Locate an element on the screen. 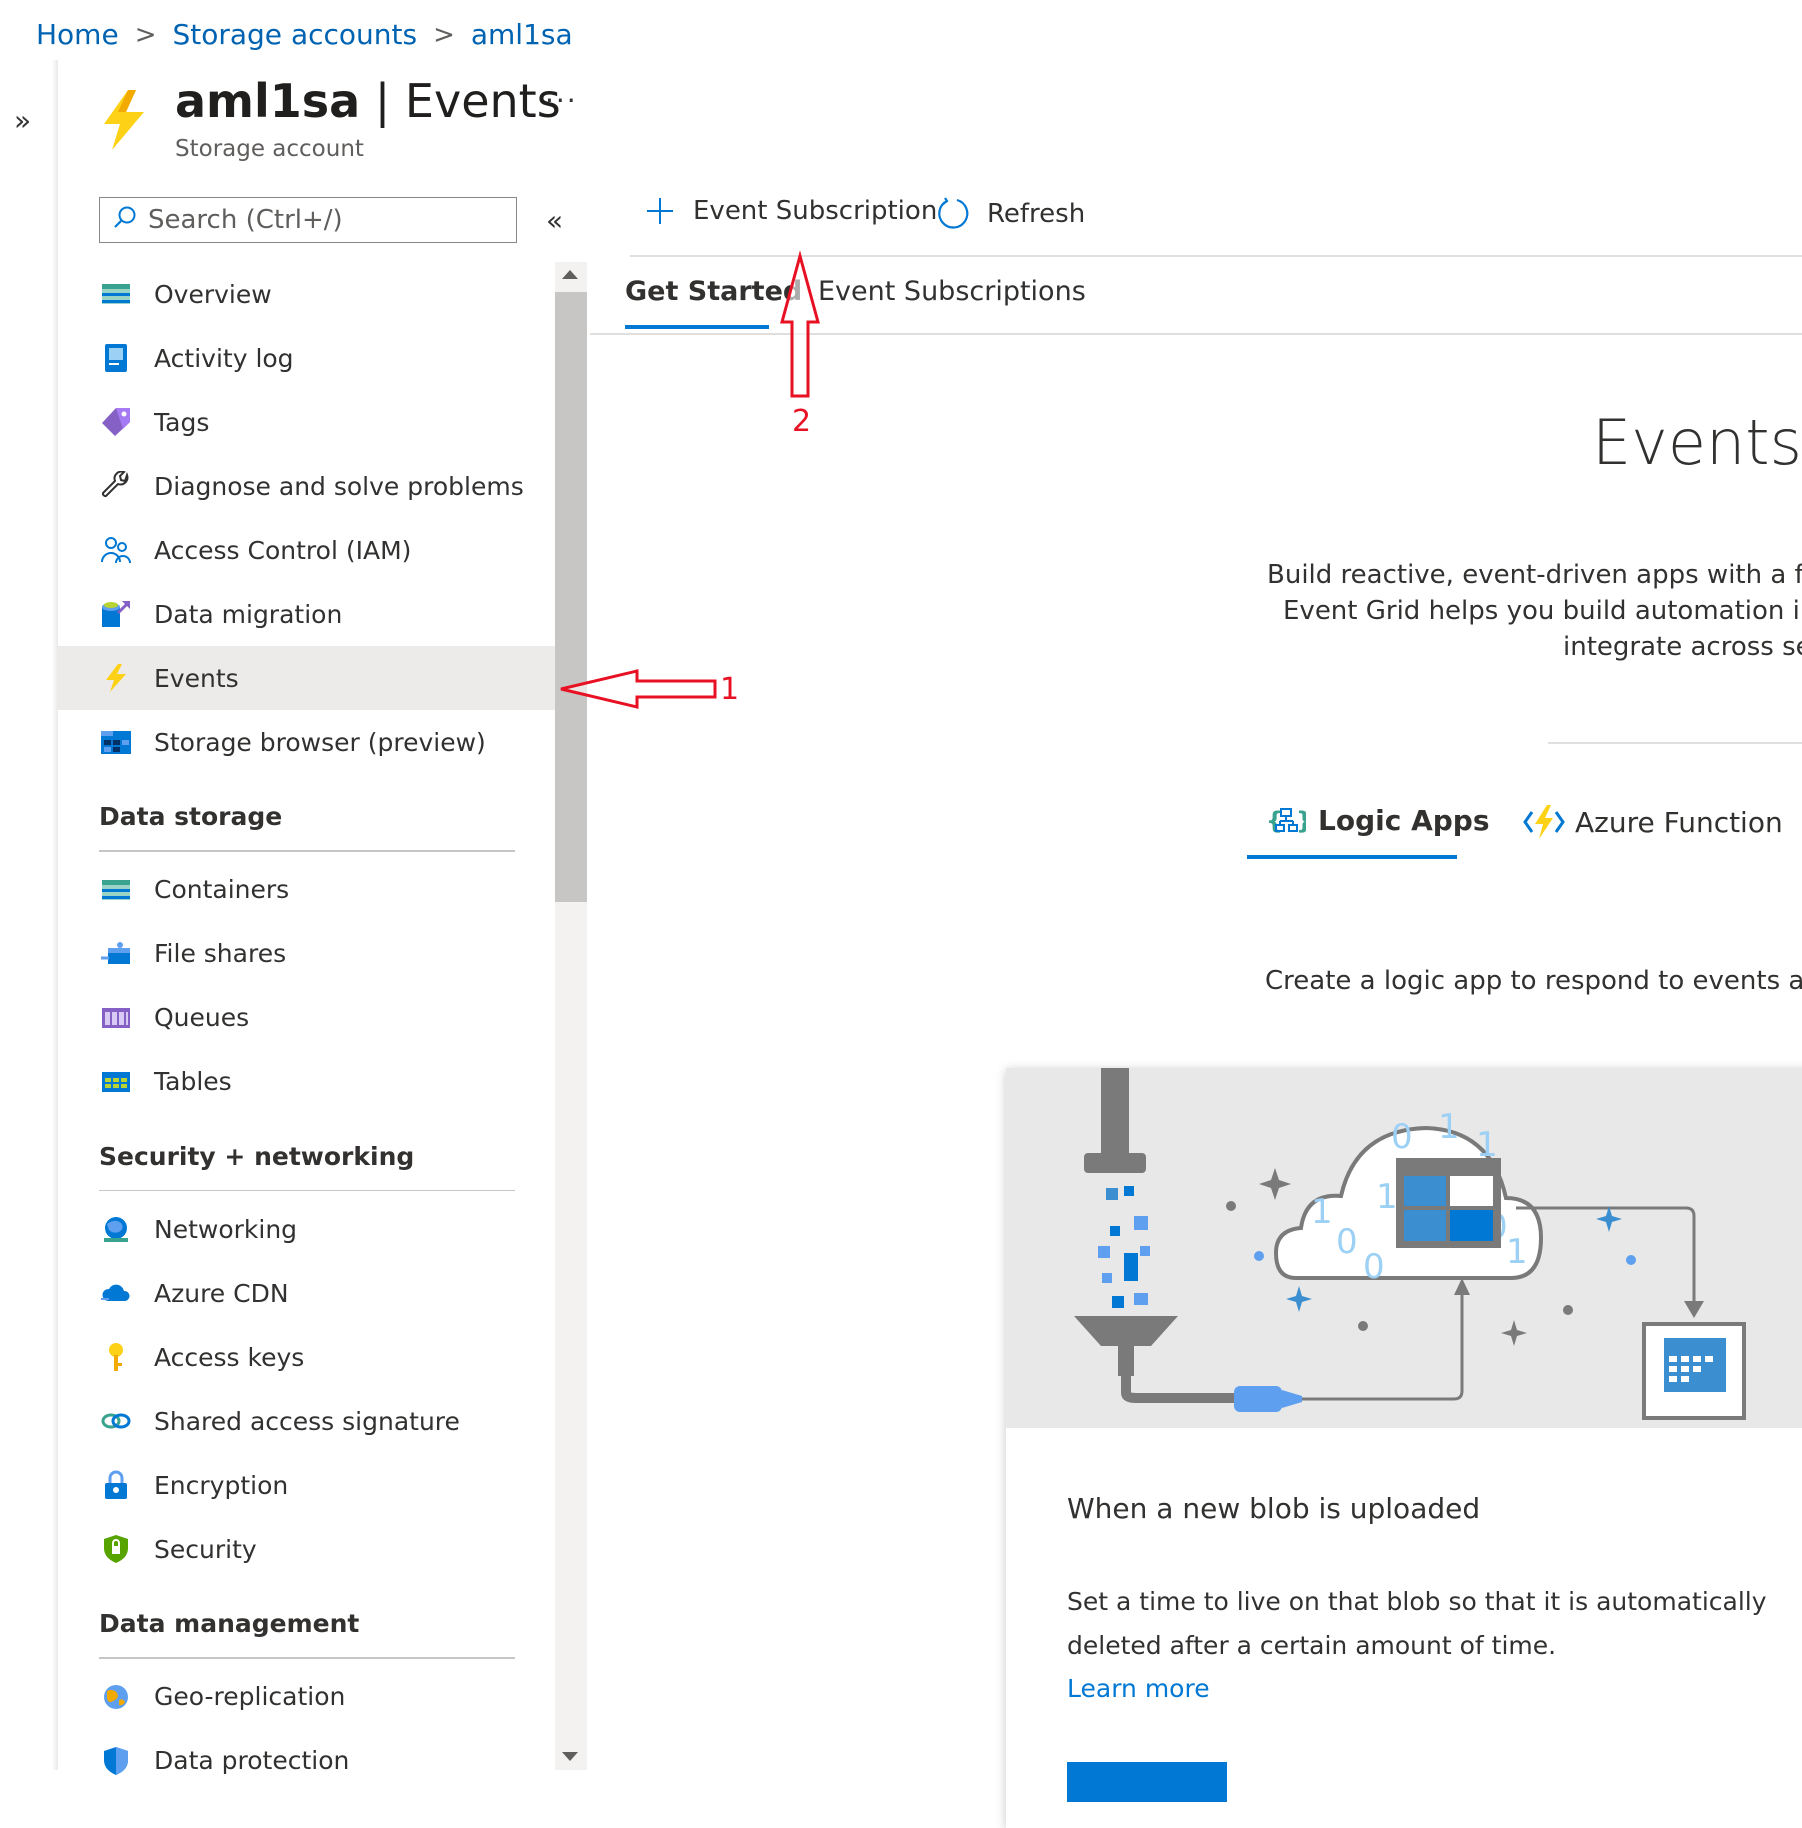 This screenshot has height=1828, width=1802. nav-item-tables: Tables is located at coordinates (306, 1082).